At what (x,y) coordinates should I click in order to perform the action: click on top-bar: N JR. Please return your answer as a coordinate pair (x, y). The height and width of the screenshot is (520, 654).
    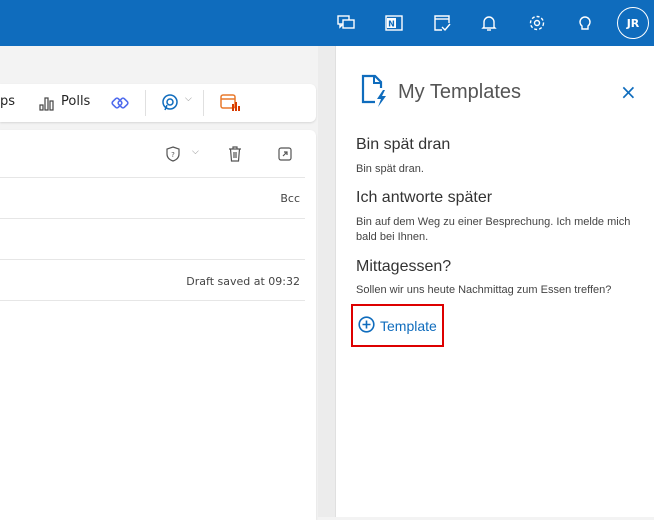
    Looking at the image, I should click on (327, 23).